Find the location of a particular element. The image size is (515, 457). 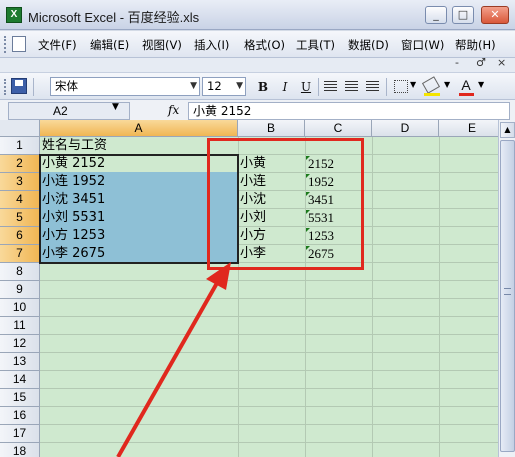

scrollbar-grip-icon is located at coordinates (507, 291).